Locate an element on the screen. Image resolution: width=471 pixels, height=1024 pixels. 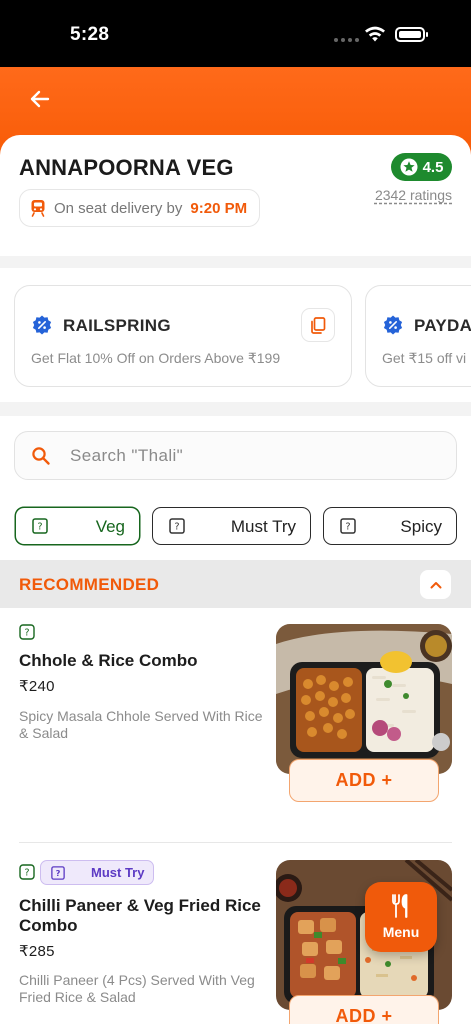
delivery-label: On seat delivery by is located at coordinates (118, 208).